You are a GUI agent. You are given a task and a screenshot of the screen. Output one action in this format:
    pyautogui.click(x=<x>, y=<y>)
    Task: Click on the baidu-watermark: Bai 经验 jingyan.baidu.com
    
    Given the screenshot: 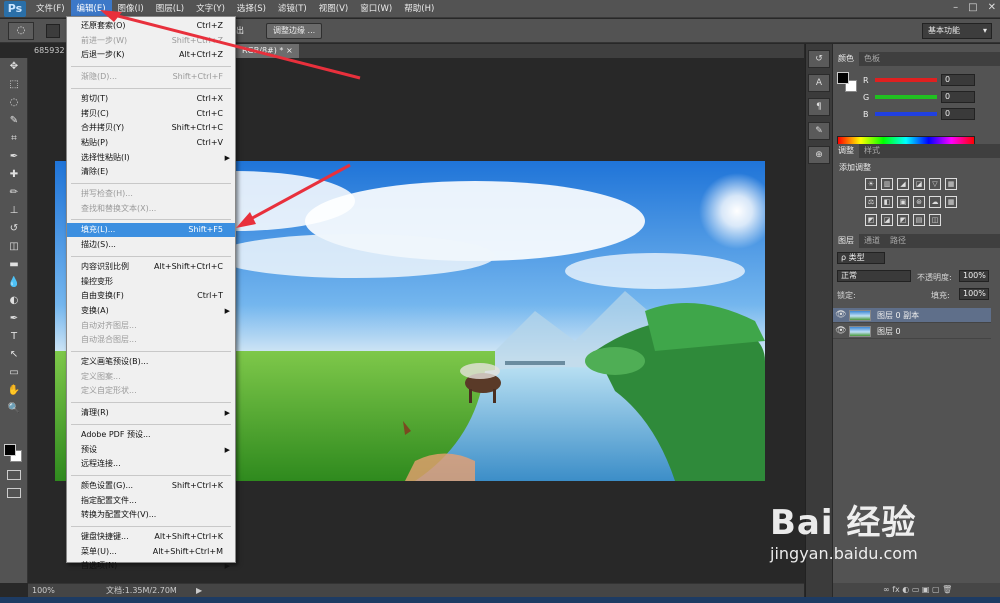 What is the action you would take?
    pyautogui.click(x=844, y=529)
    